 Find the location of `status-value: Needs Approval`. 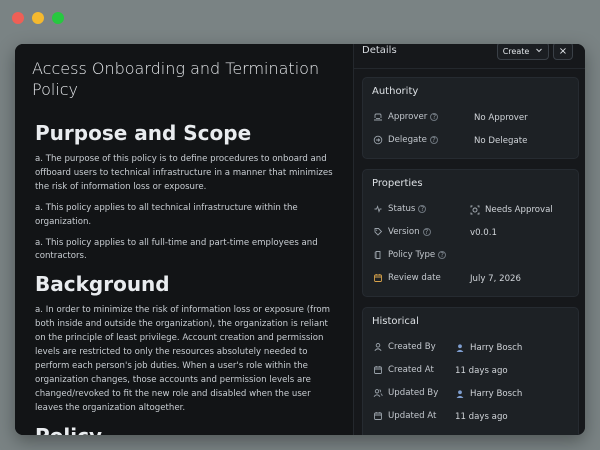

status-value: Needs Approval is located at coordinates (511, 210).